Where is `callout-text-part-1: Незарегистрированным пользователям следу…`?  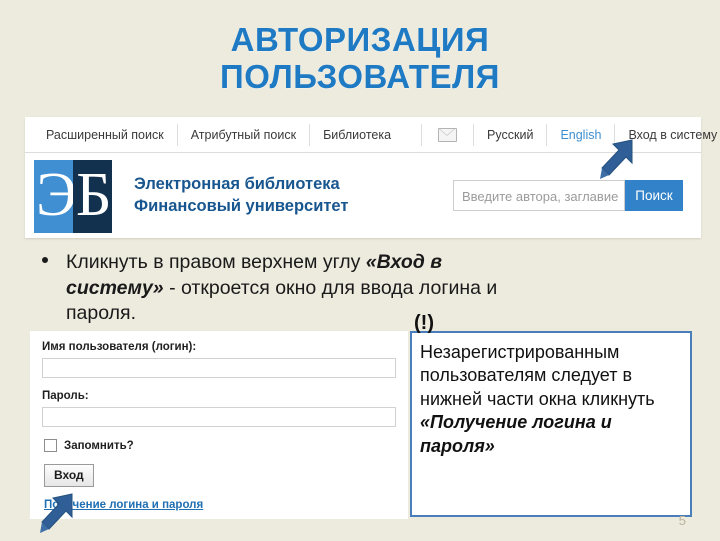
callout-text-part-1: Незарегистрированным пользователям следу… is located at coordinates (537, 375).